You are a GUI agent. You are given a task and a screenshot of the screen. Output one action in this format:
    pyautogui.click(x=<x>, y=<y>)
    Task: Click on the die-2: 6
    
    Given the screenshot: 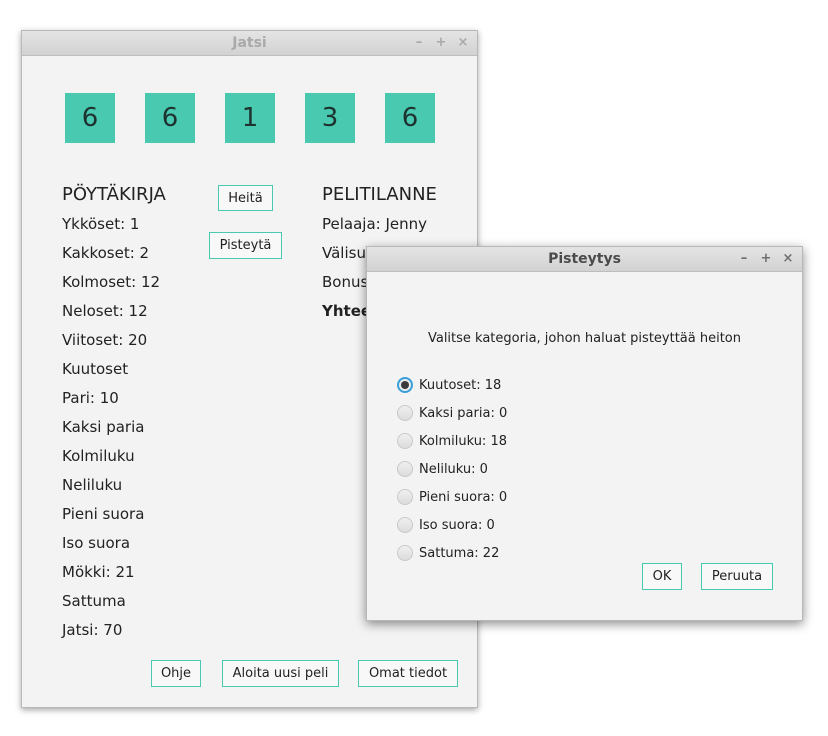 What is the action you would take?
    pyautogui.click(x=170, y=118)
    